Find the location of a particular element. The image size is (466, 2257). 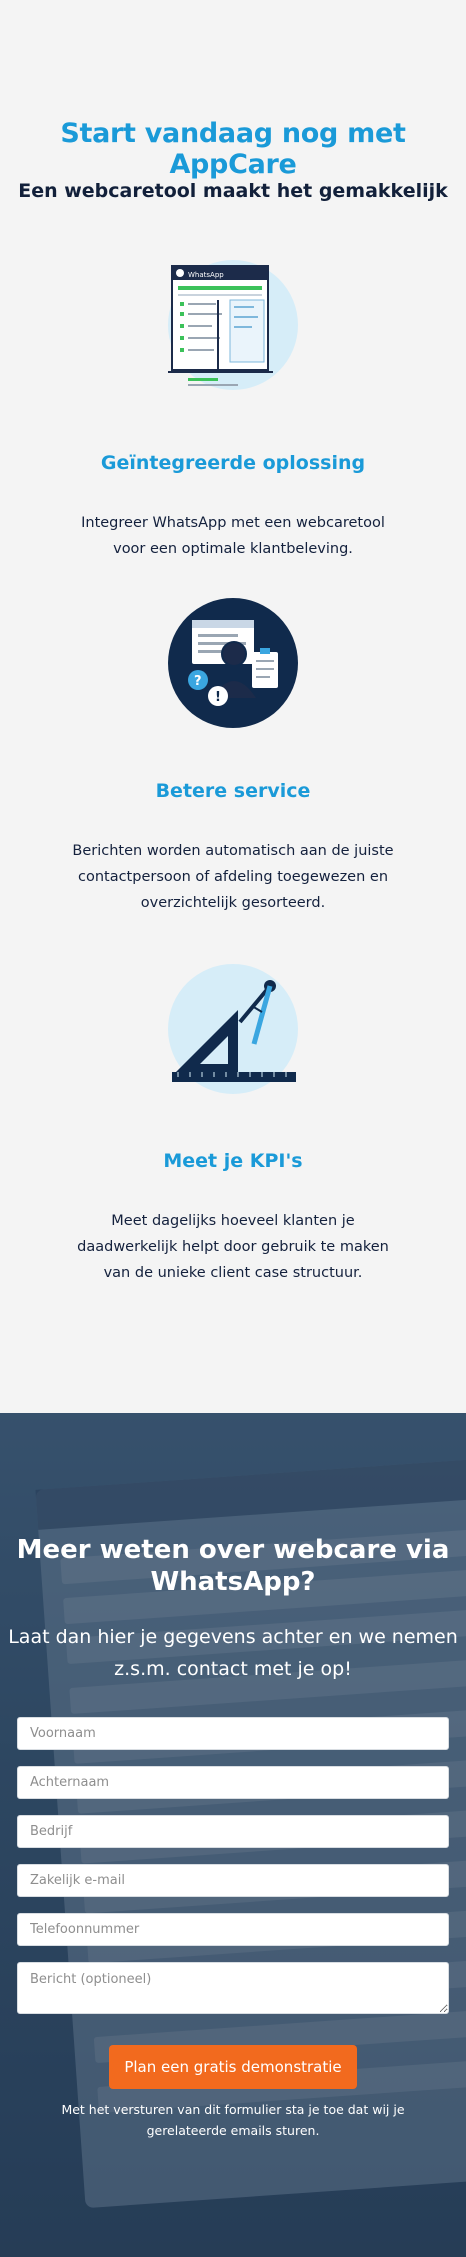

customer-service-agent-icon: ? ! is located at coordinates (233, 663).